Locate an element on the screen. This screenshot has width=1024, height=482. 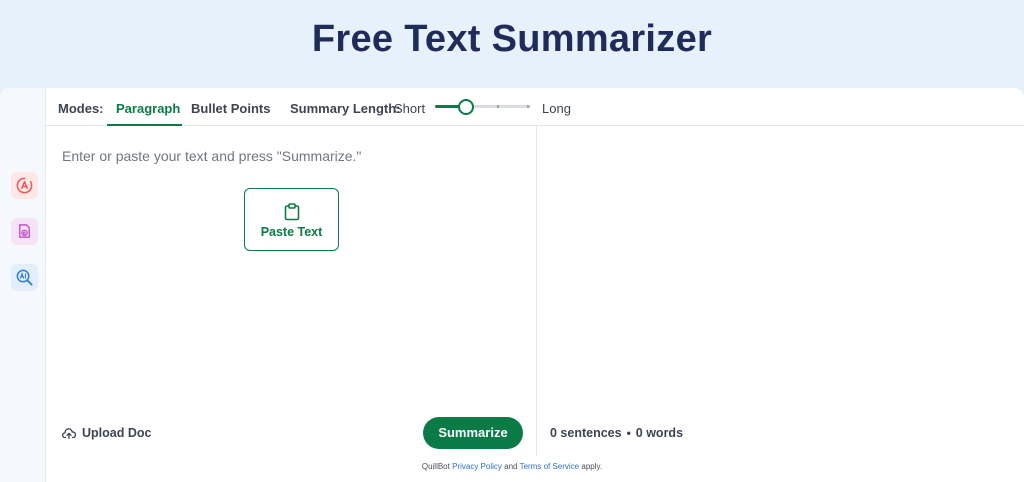
ai-detector-tool-button is located at coordinates (24, 277).